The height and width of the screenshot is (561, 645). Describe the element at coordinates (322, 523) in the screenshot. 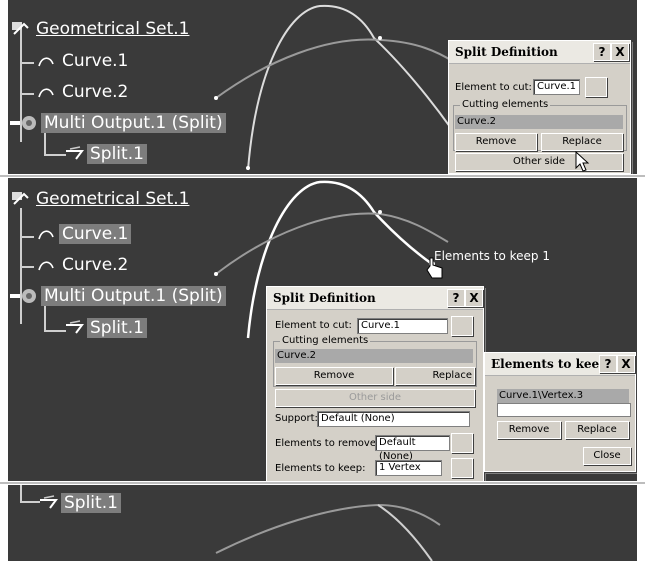

I see `viewport-panel-3: Split.1` at that location.